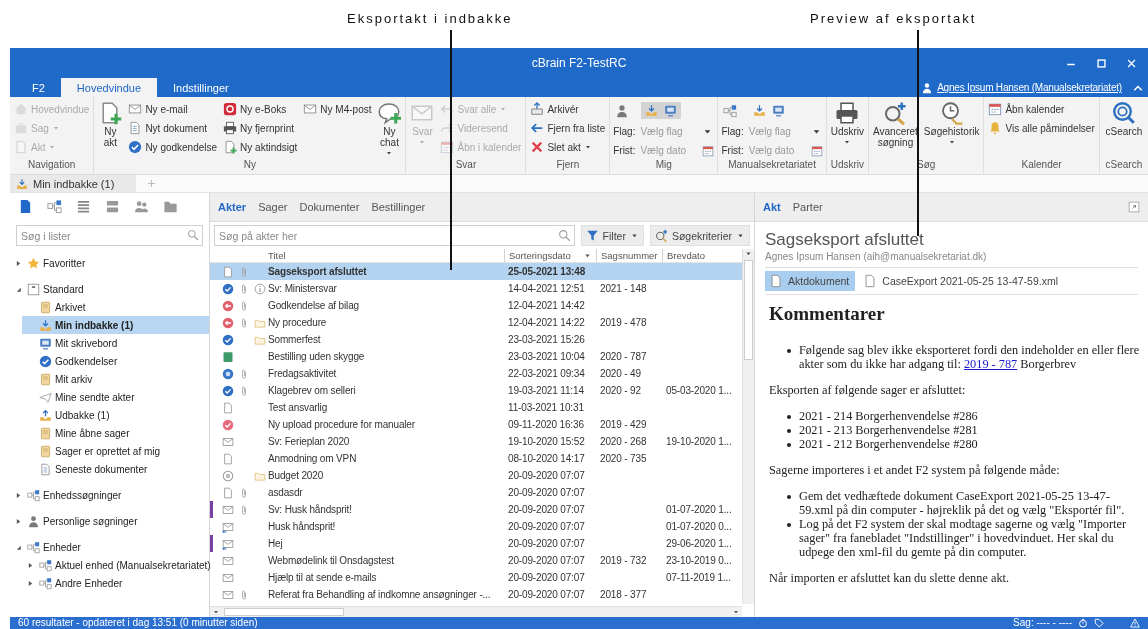 The width and height of the screenshot is (1148, 629). I want to click on tree-item: Mit skrivebord, so click(115, 343).